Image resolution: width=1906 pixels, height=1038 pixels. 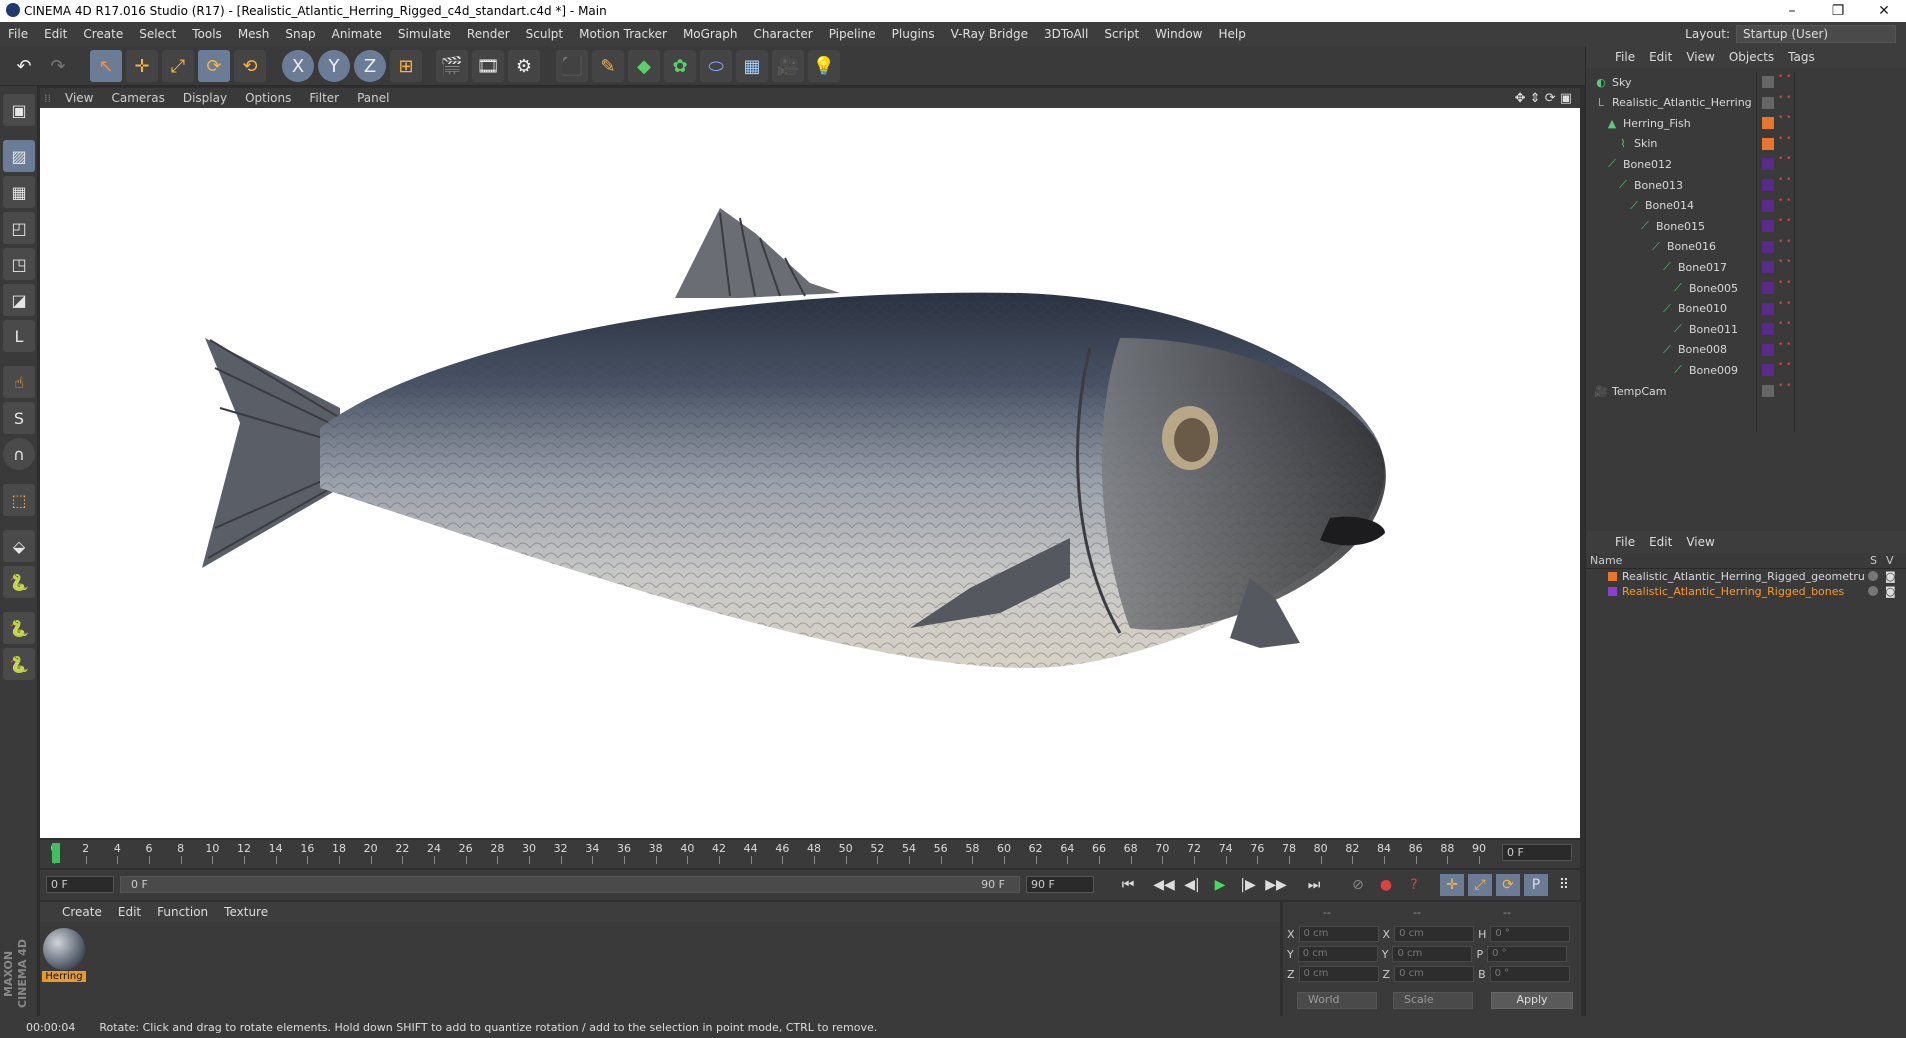 I want to click on viewport-menu-view: View, so click(x=79, y=98).